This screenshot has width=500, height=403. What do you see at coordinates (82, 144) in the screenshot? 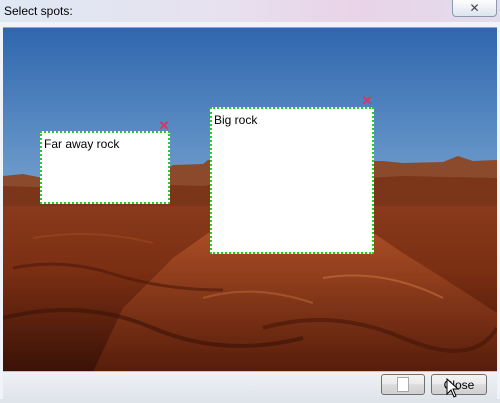
I see `spot-label: Far away rock` at bounding box center [82, 144].